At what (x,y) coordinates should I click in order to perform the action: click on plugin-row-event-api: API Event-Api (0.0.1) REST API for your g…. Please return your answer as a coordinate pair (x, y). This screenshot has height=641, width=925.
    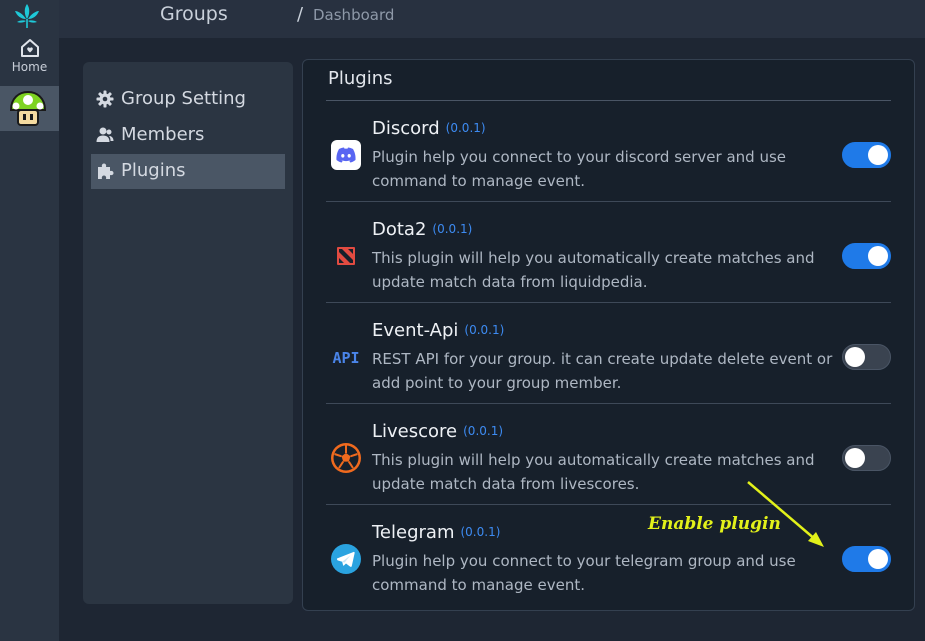
    Looking at the image, I should click on (608, 353).